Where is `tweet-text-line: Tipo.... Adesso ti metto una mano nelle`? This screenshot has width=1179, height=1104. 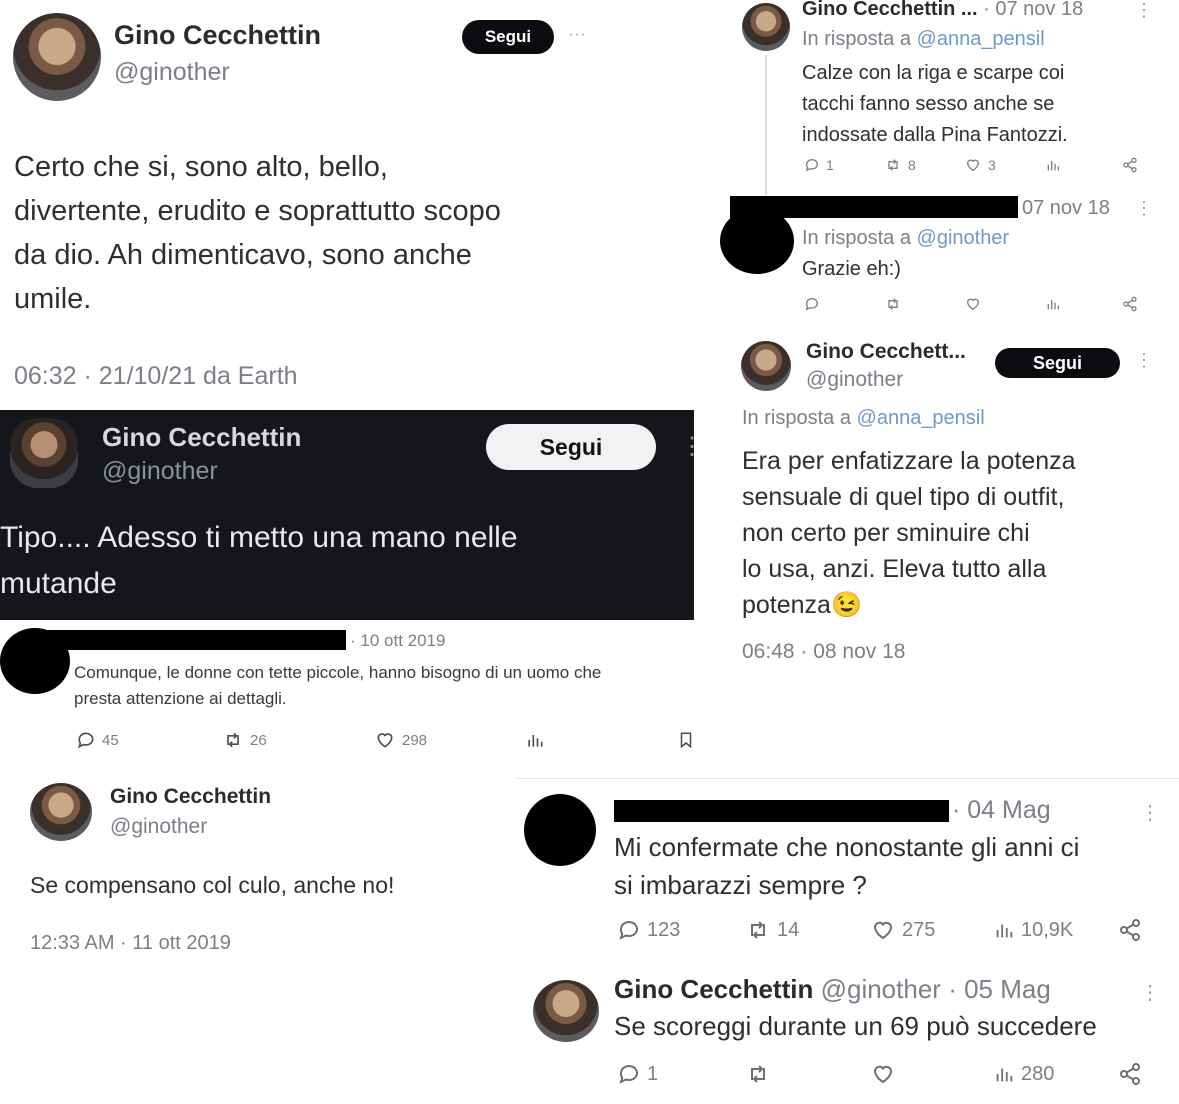 tweet-text-line: Tipo.... Adesso ti metto una mano nelle is located at coordinates (259, 537).